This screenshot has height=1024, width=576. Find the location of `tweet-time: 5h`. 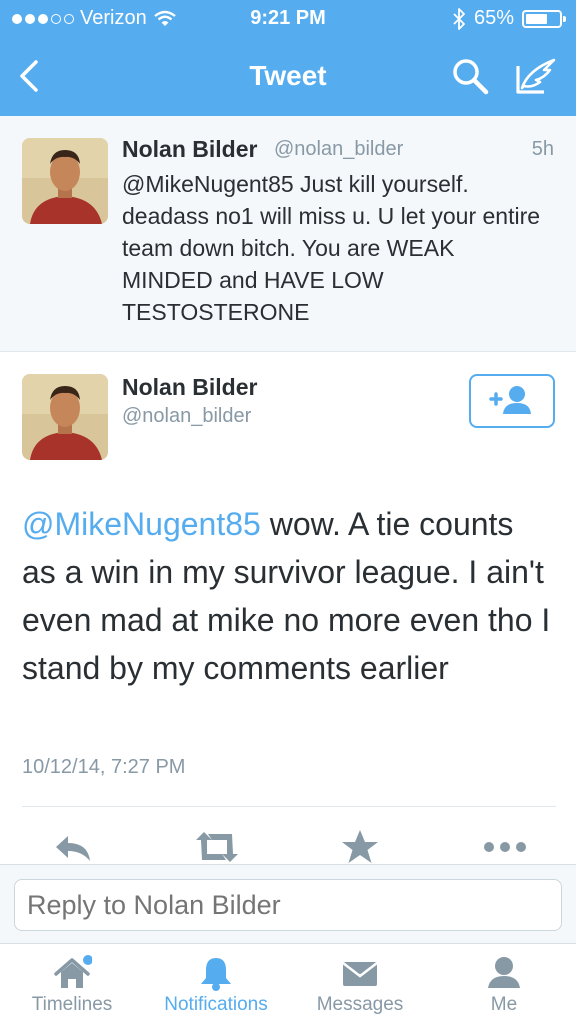

tweet-time: 5h is located at coordinates (542, 149).